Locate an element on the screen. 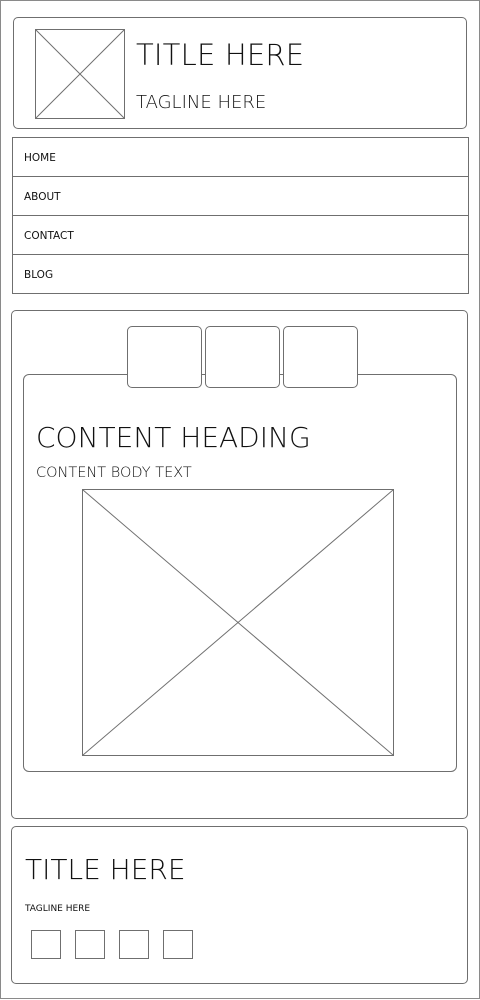 The image size is (480, 1000). nav-menu: HOME ABOUT CONTACT BLOG is located at coordinates (240, 215).